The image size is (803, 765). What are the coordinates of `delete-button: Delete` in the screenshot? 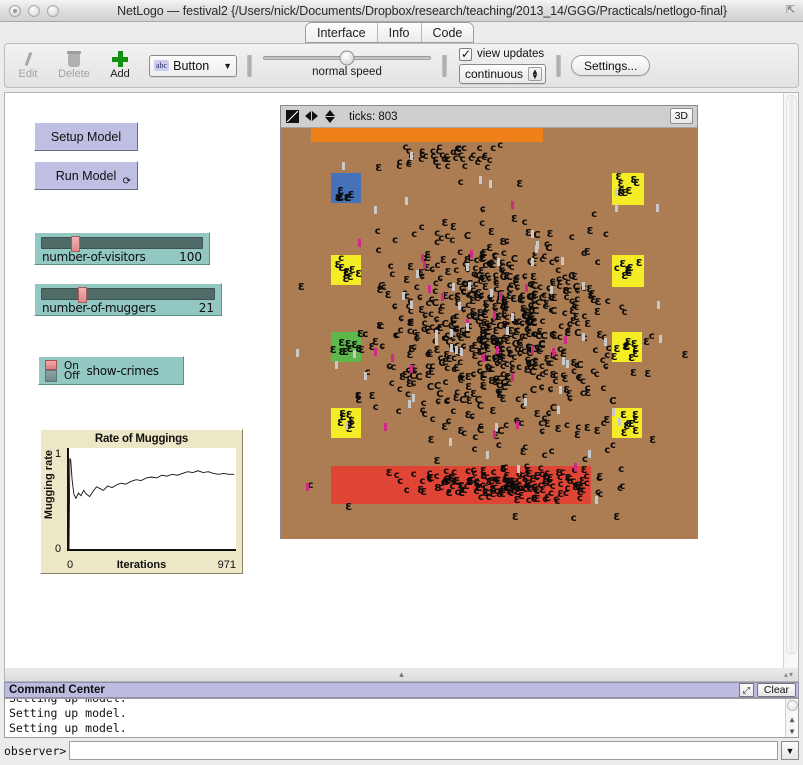 It's located at (74, 66).